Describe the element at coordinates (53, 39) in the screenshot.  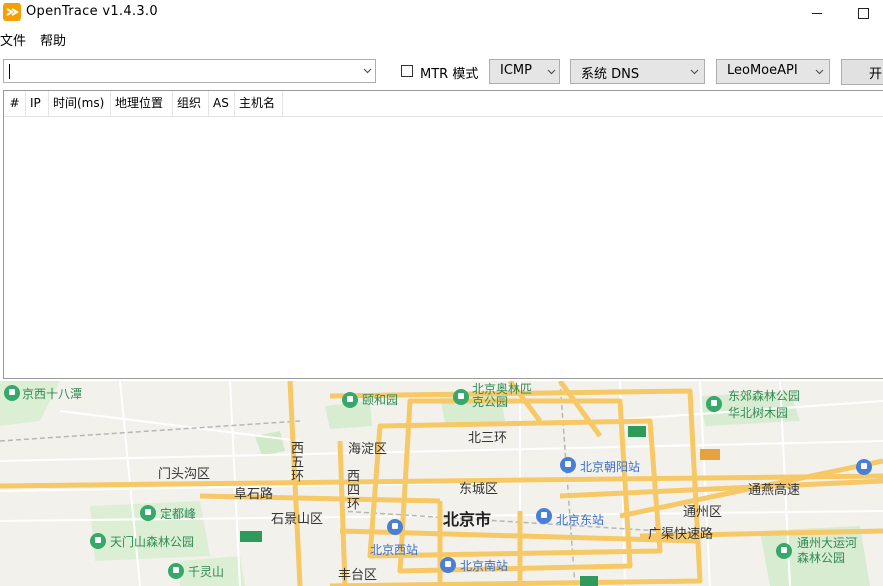
I see `menu-help: 帮助` at that location.